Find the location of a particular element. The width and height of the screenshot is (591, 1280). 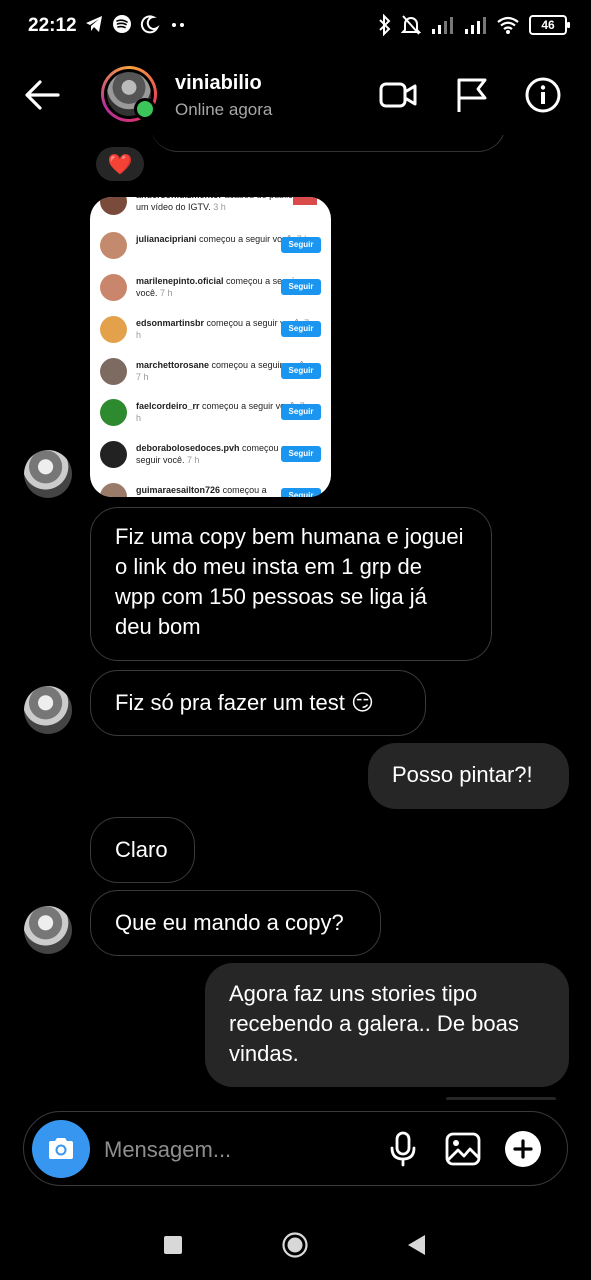

message-text: Posso pintar?! is located at coordinates (462, 774).